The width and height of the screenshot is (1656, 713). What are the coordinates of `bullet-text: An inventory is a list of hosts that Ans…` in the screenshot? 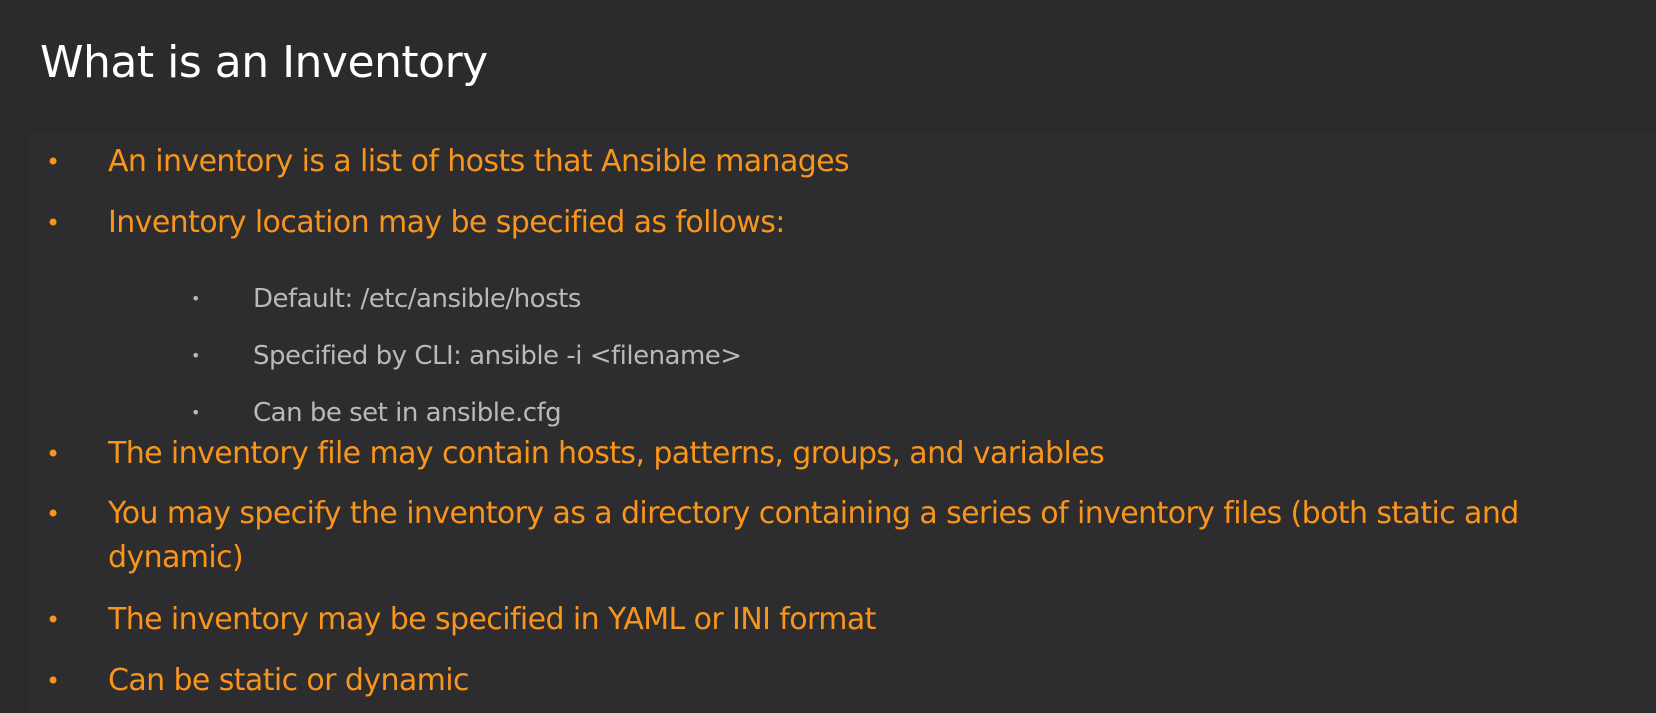 It's located at (479, 161).